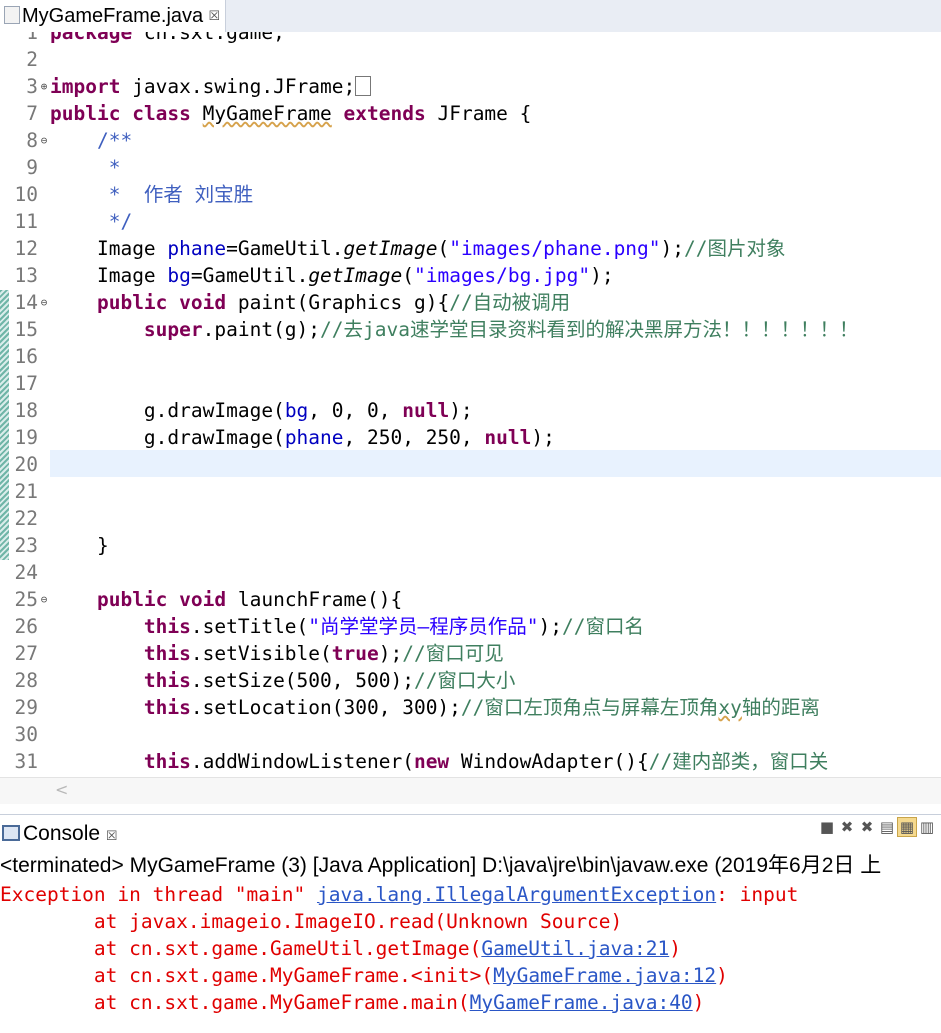  Describe the element at coordinates (208, 599) in the screenshot. I see `code-line: 25 ⊖ public void launchFrame(){` at that location.